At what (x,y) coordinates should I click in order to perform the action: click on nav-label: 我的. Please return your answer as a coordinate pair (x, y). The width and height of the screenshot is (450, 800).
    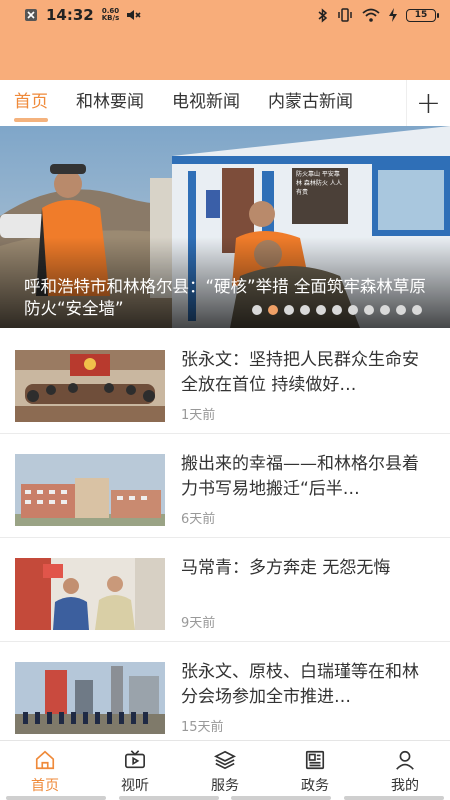
    Looking at the image, I should click on (405, 786).